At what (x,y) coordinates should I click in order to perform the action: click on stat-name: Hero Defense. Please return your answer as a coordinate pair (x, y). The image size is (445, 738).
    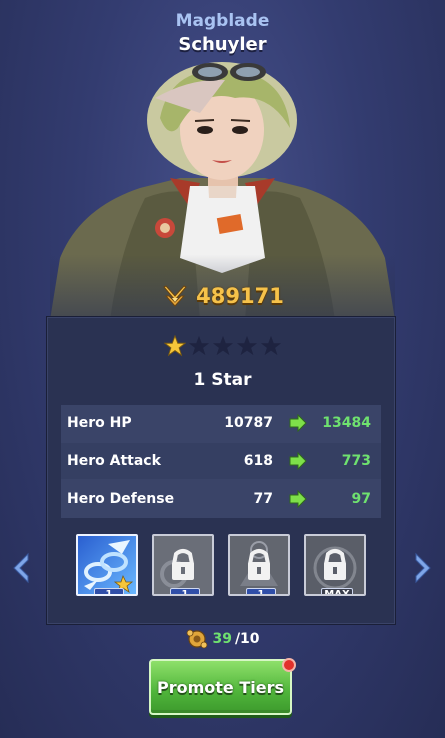
    Looking at the image, I should click on (121, 499).